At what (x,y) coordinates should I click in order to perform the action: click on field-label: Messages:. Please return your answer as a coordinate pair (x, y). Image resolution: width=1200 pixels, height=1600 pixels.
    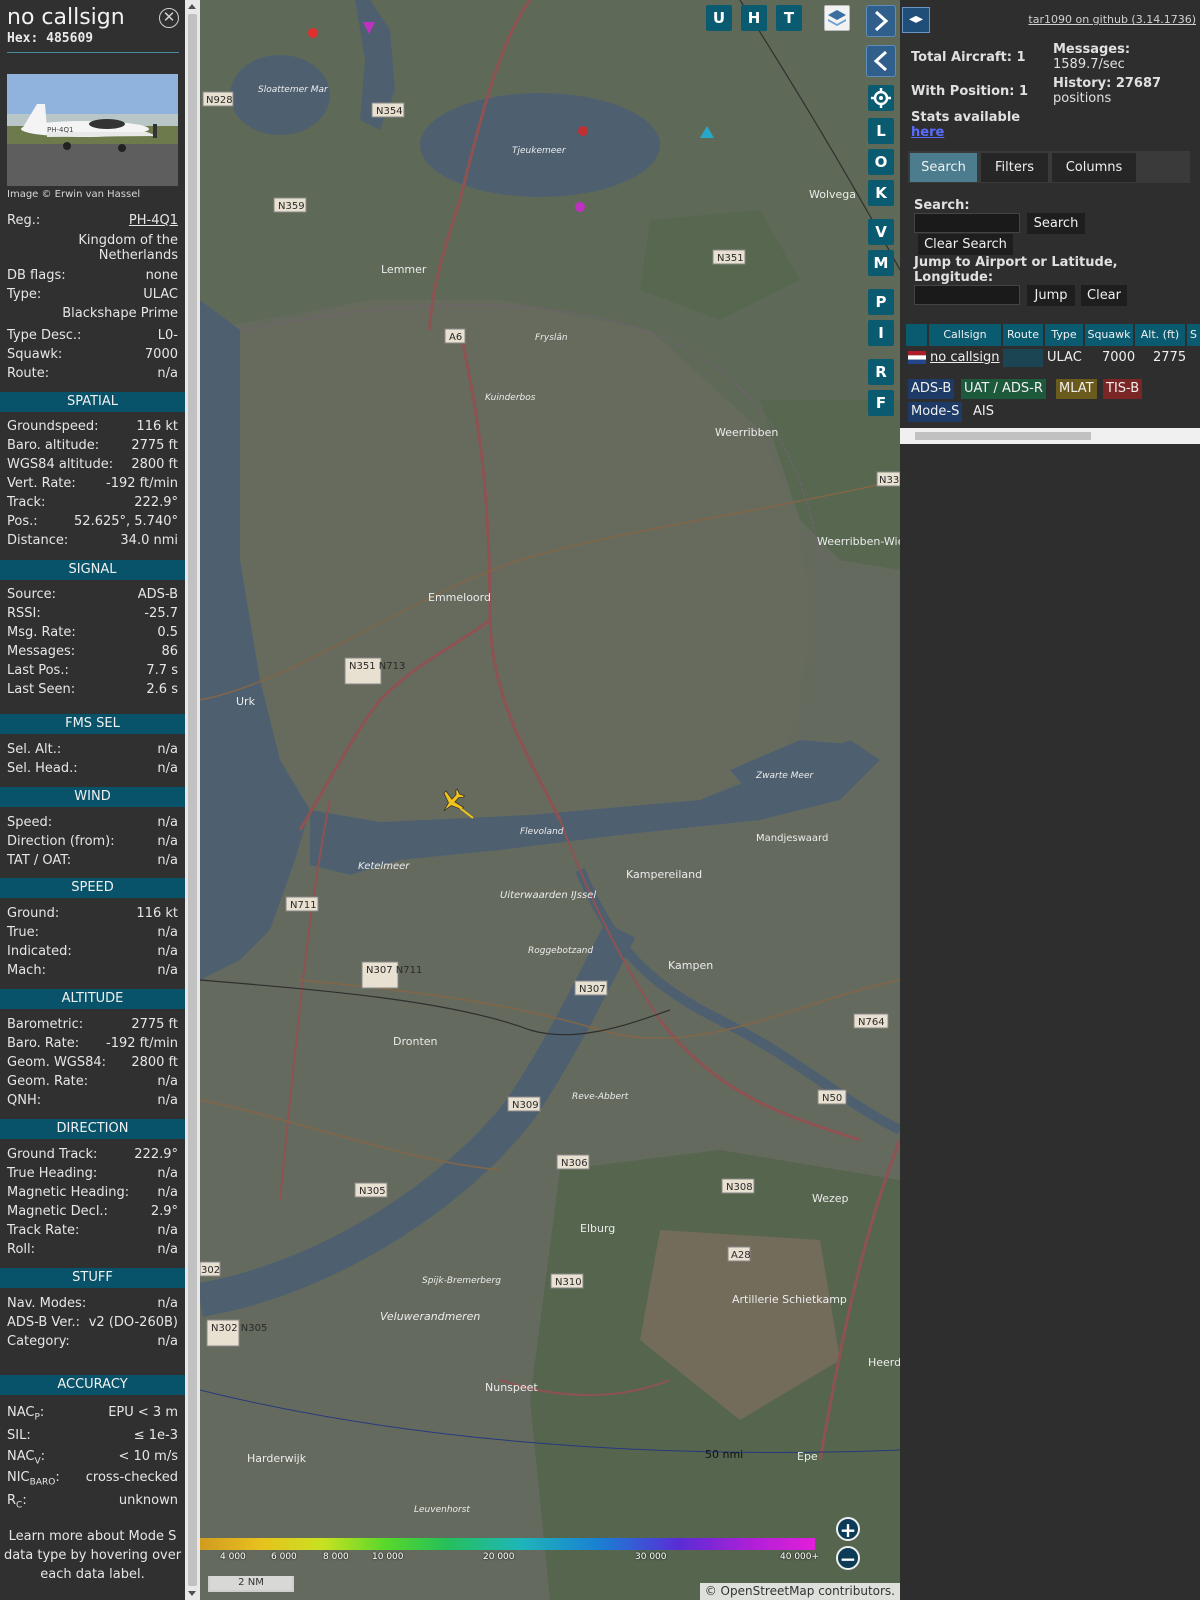
    Looking at the image, I should click on (41, 651).